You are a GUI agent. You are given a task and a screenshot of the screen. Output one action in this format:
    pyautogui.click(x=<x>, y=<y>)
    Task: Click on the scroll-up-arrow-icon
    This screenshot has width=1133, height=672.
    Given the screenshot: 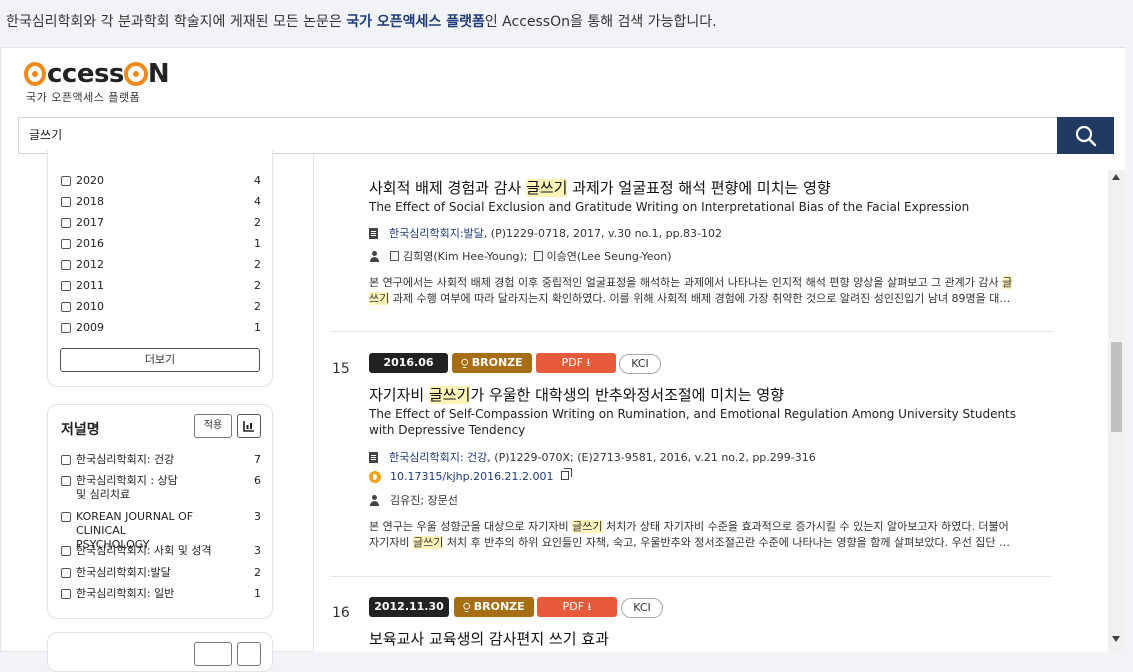 What is the action you would take?
    pyautogui.click(x=1116, y=177)
    